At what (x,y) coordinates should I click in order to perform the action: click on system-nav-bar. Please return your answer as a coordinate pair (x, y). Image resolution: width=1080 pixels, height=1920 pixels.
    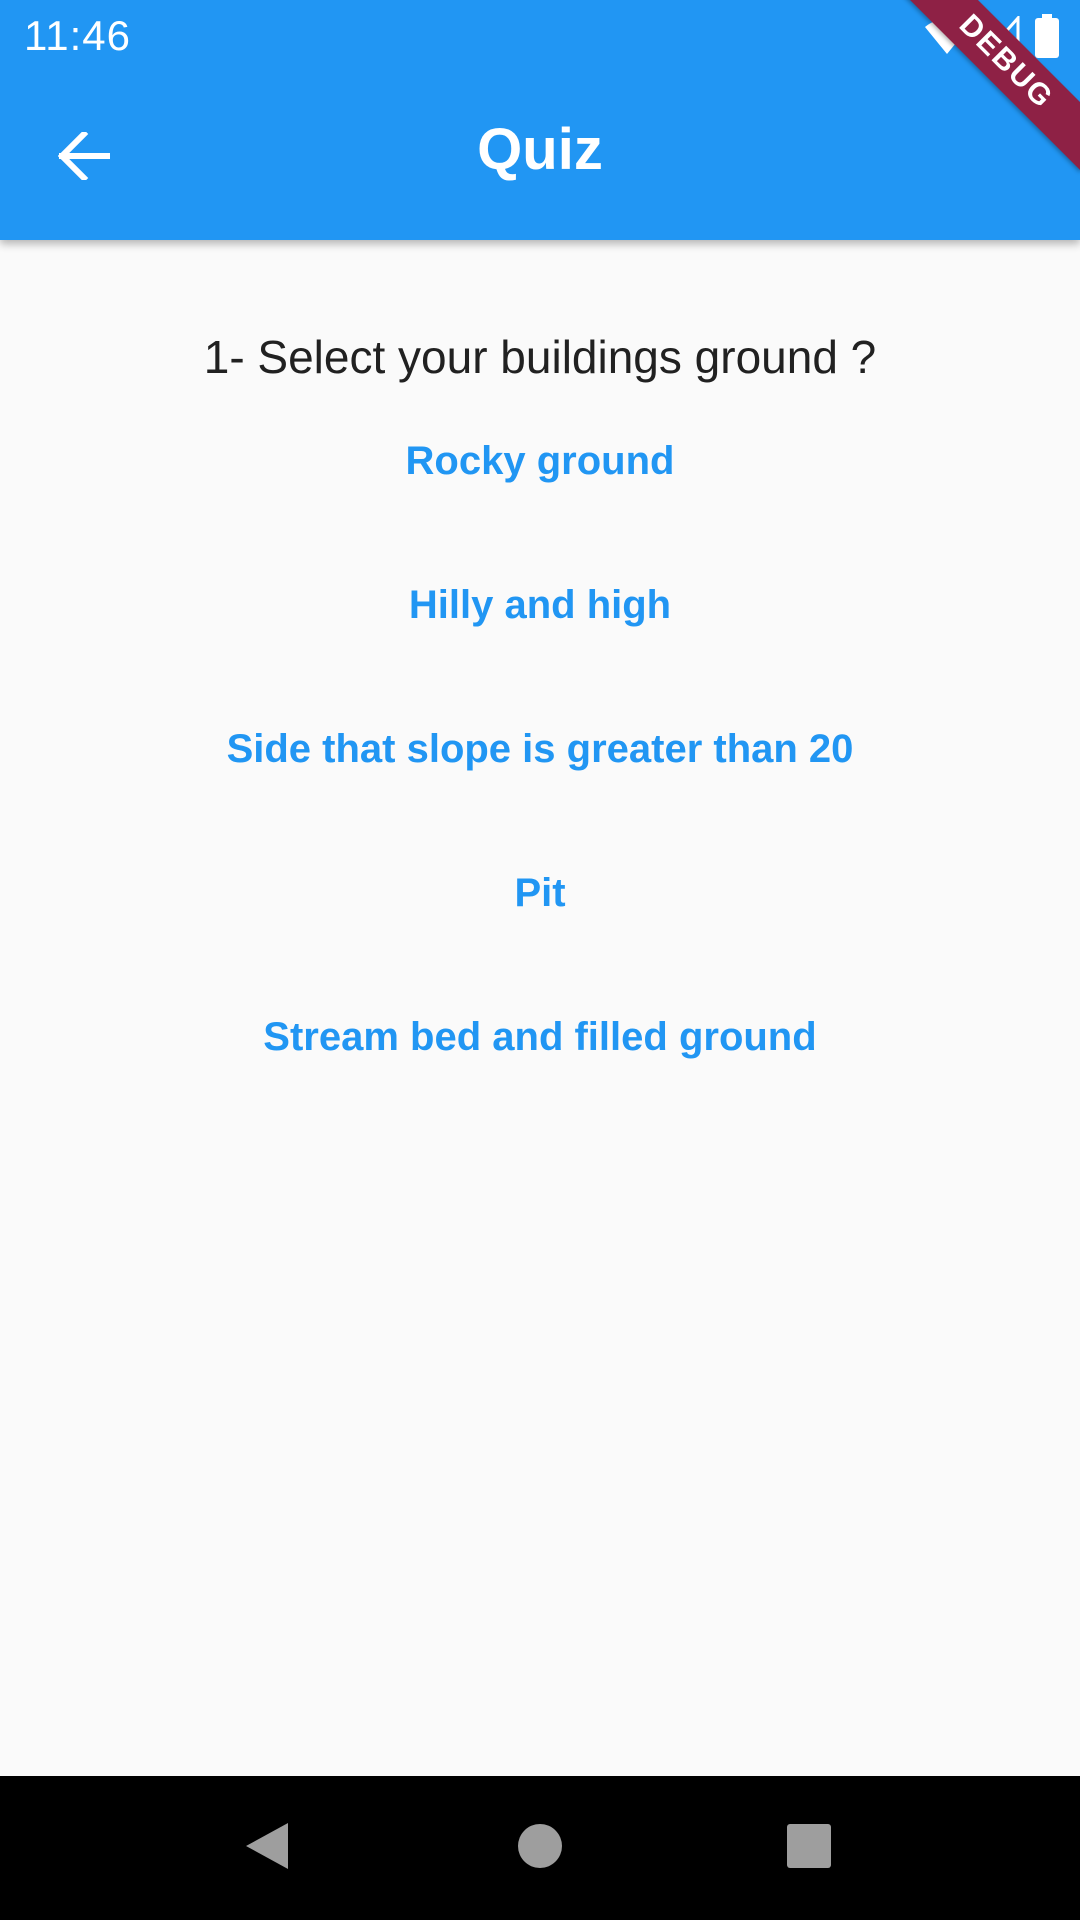
    Looking at the image, I should click on (540, 1848).